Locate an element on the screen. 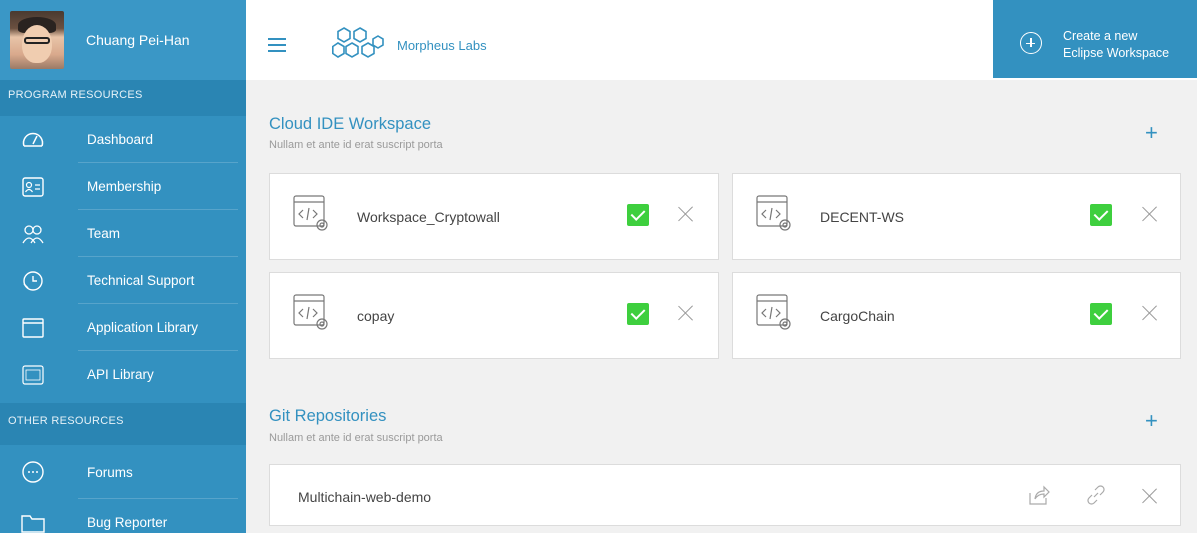 The image size is (1197, 533). sidebar-item-dashboard: Dashboard is located at coordinates (123, 139).